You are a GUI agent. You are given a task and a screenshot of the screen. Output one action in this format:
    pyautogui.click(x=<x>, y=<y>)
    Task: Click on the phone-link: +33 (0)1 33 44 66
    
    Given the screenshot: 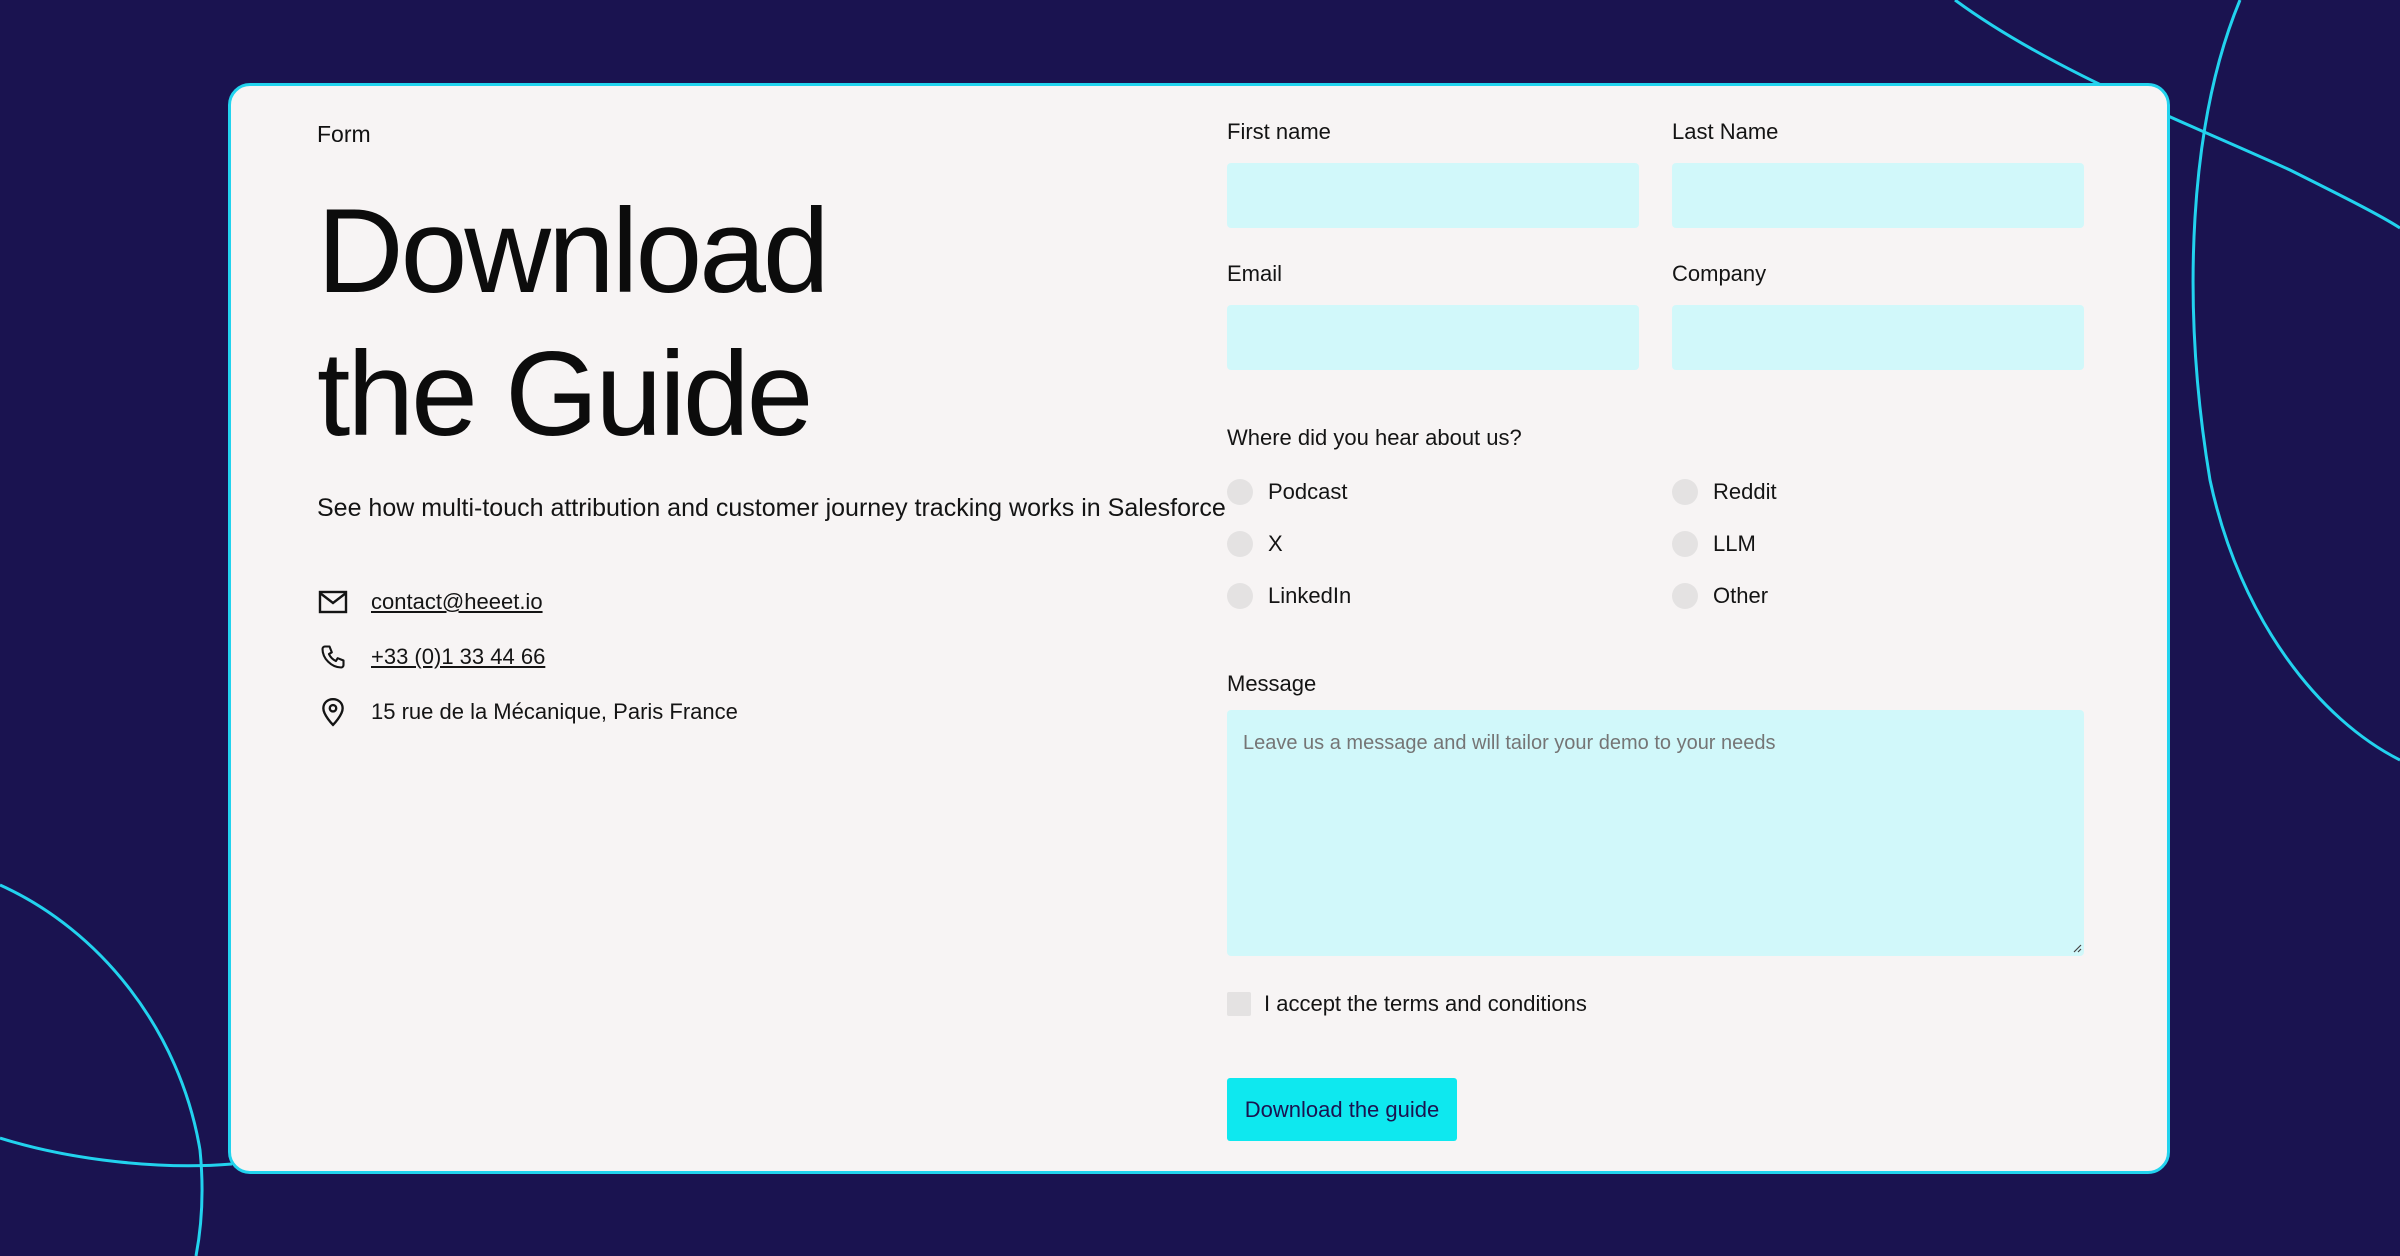 What is the action you would take?
    pyautogui.click(x=458, y=657)
    